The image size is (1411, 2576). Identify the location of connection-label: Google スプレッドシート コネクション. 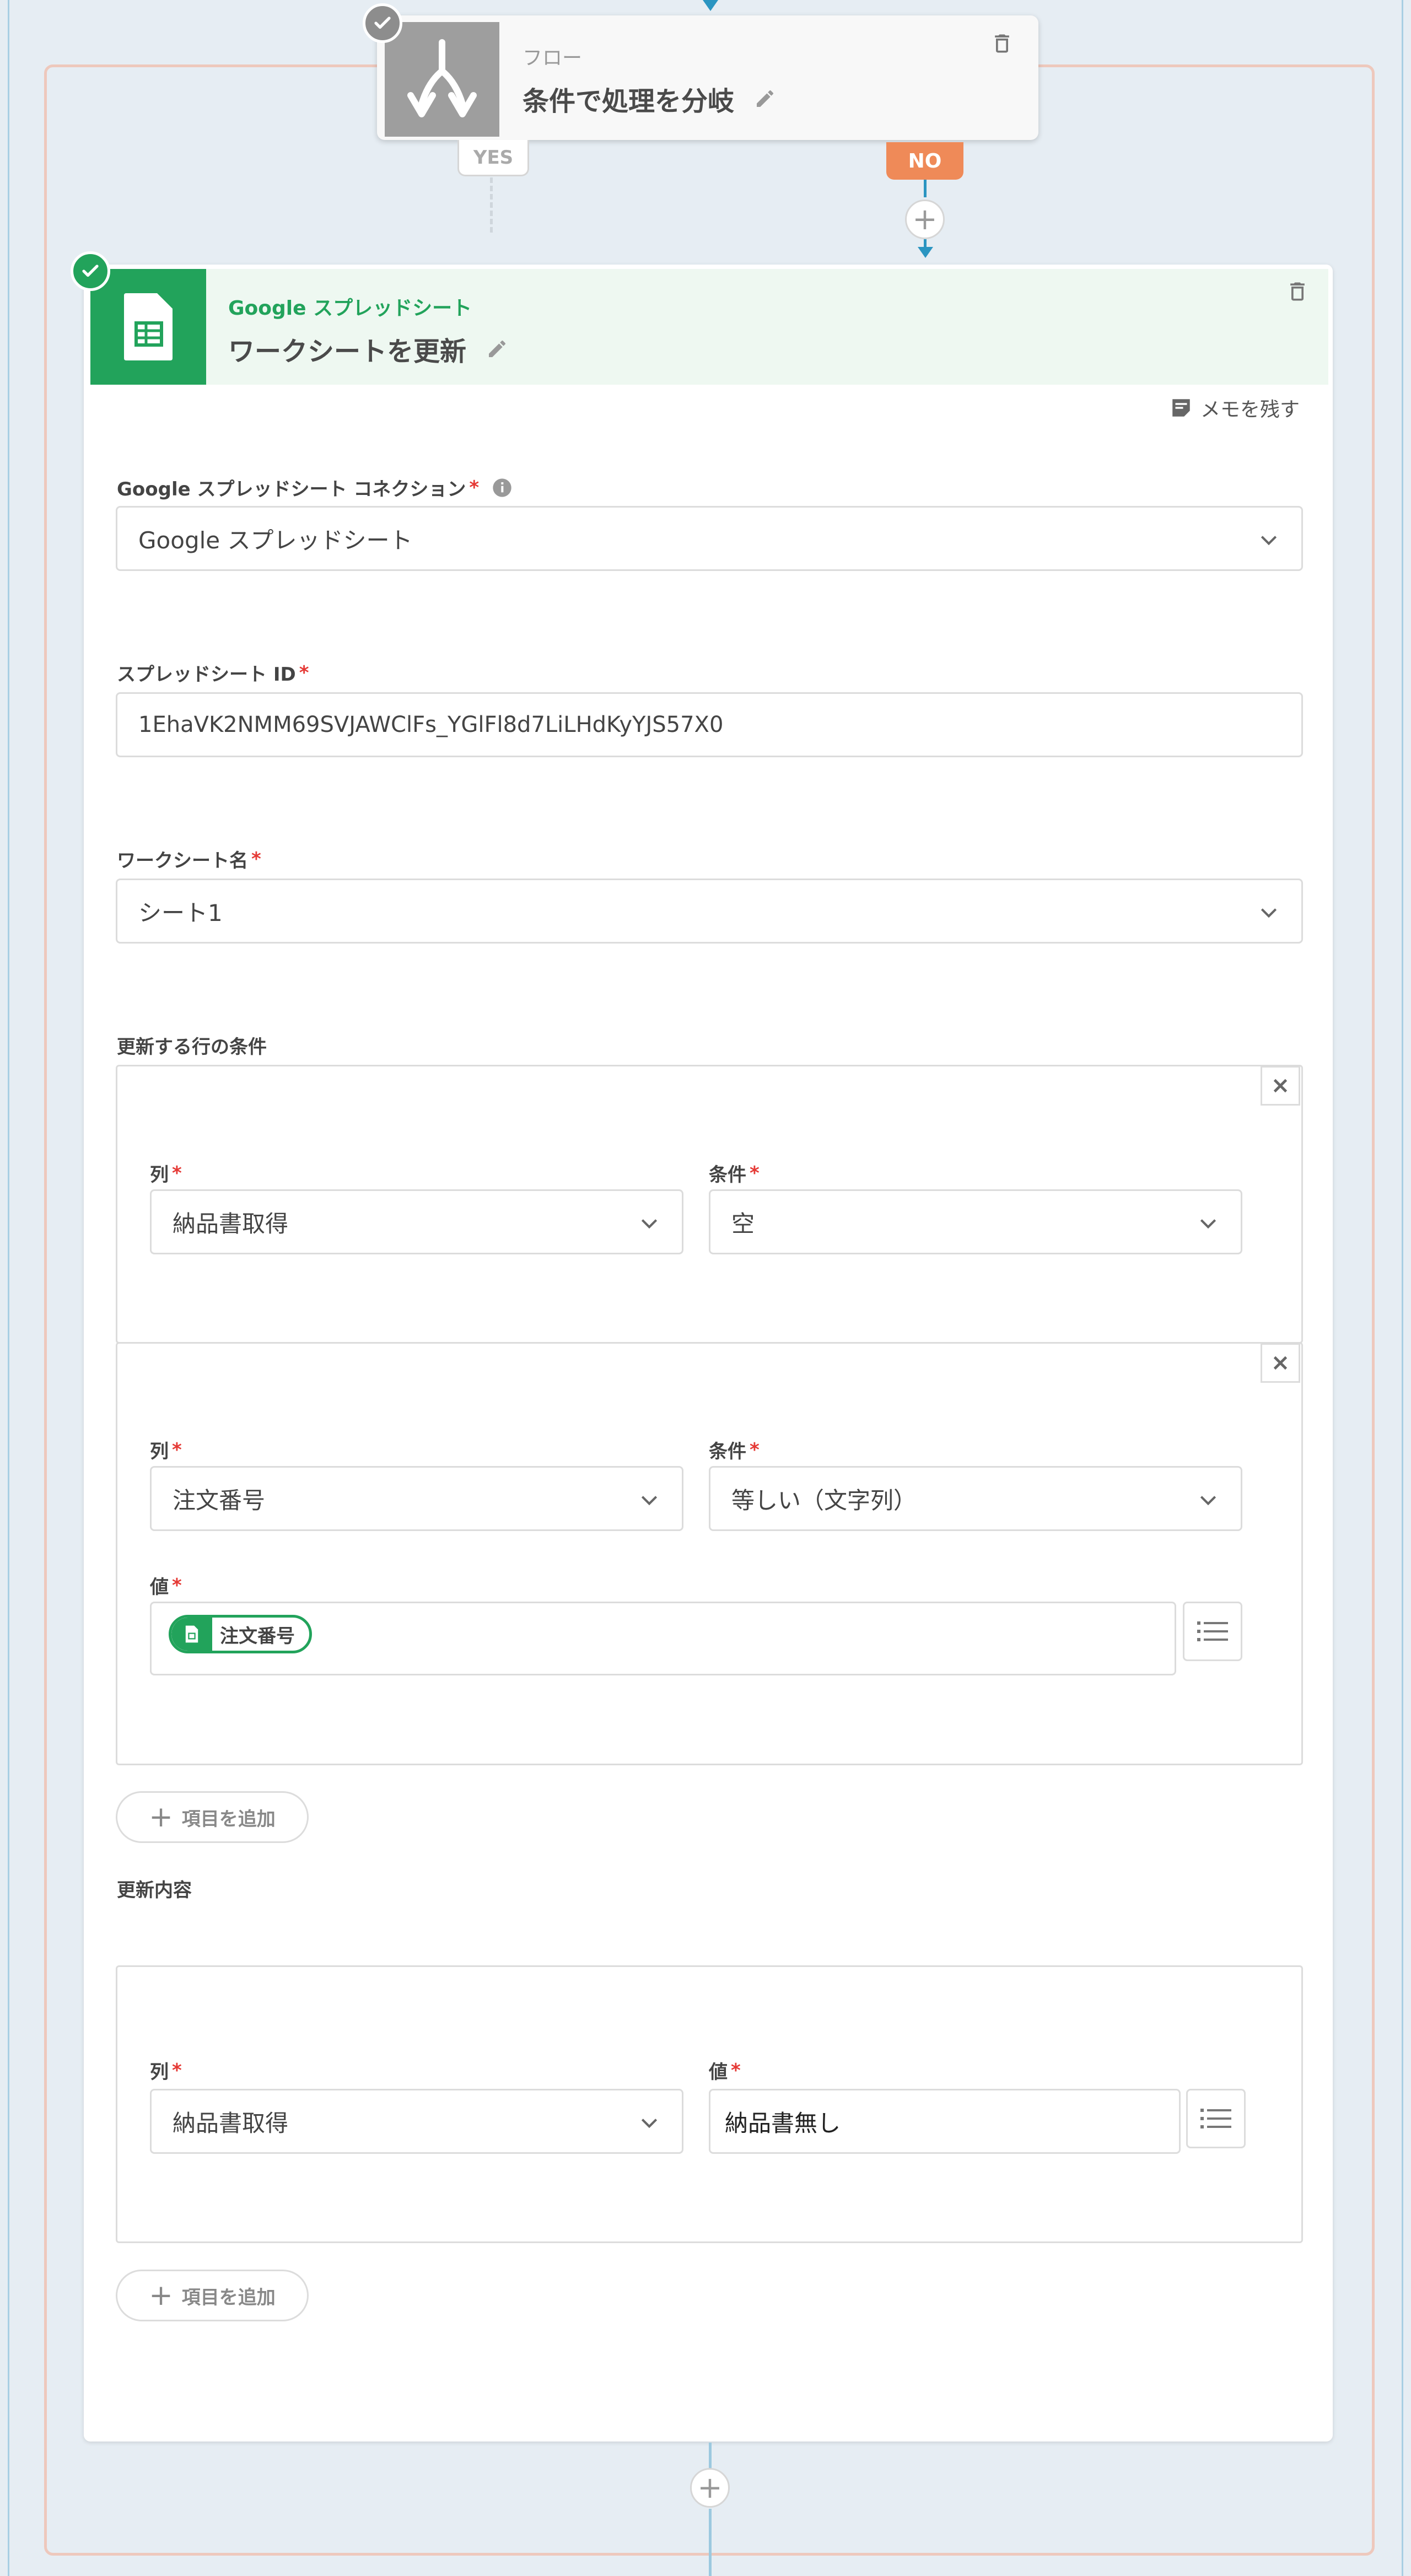
(291, 489).